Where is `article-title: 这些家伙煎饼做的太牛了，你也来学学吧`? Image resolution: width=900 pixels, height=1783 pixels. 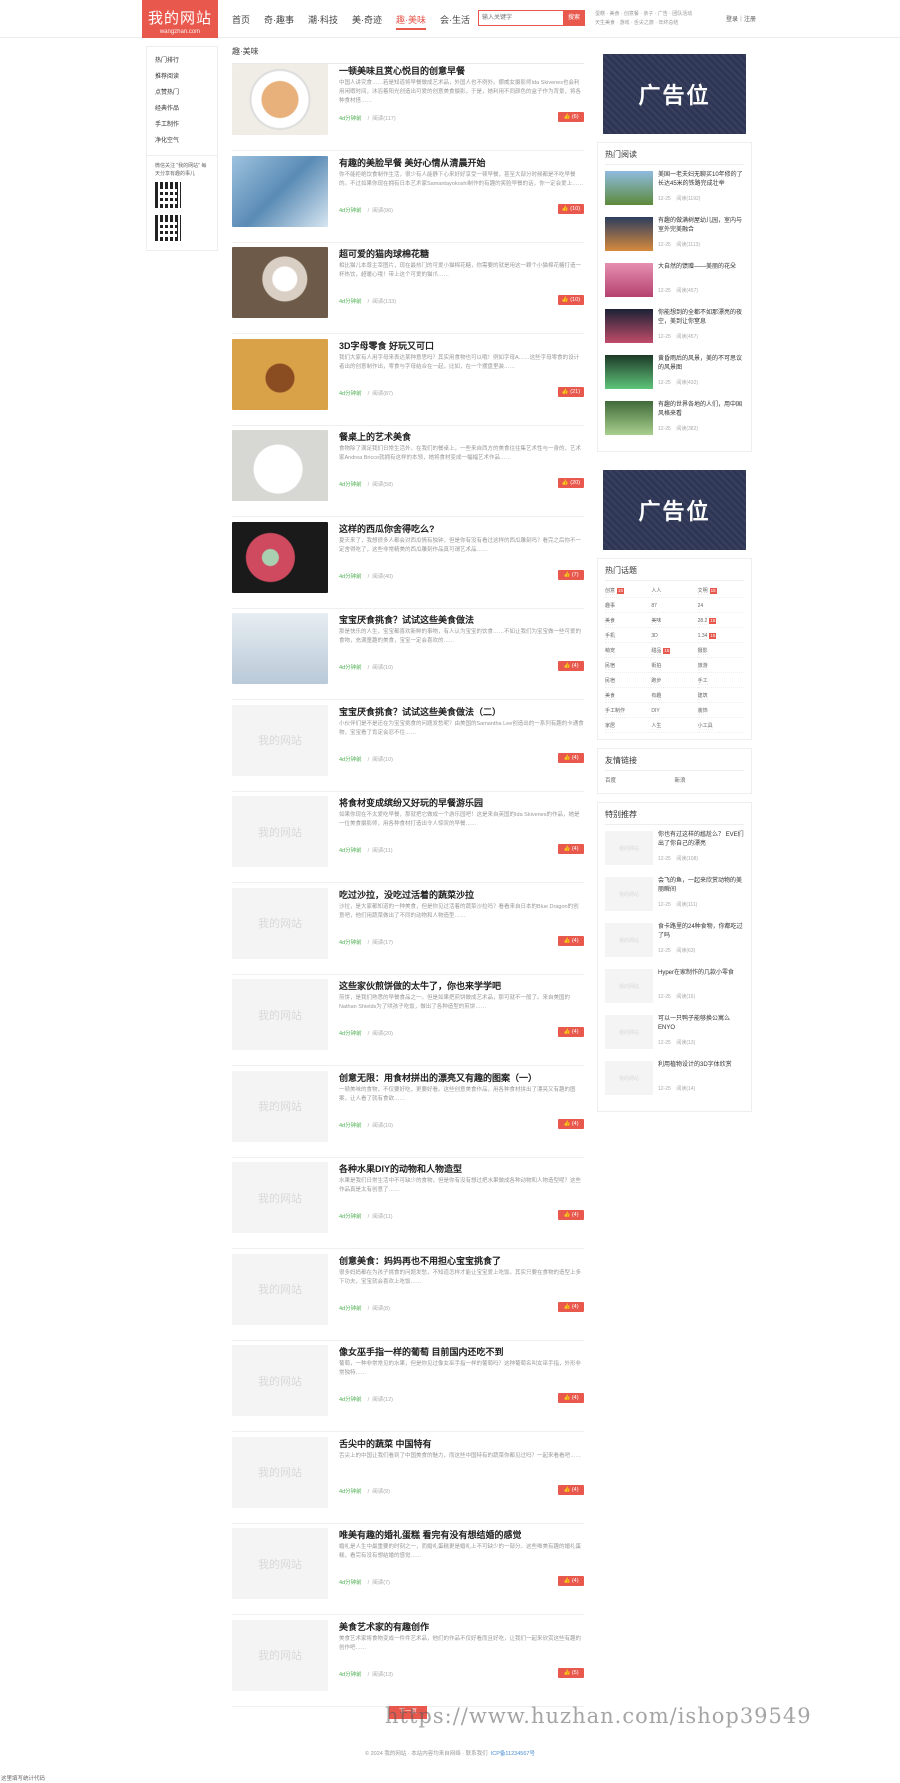
article-title: 这些家伙煎饼做的太牛了，你也来学学吧 is located at coordinates (420, 985).